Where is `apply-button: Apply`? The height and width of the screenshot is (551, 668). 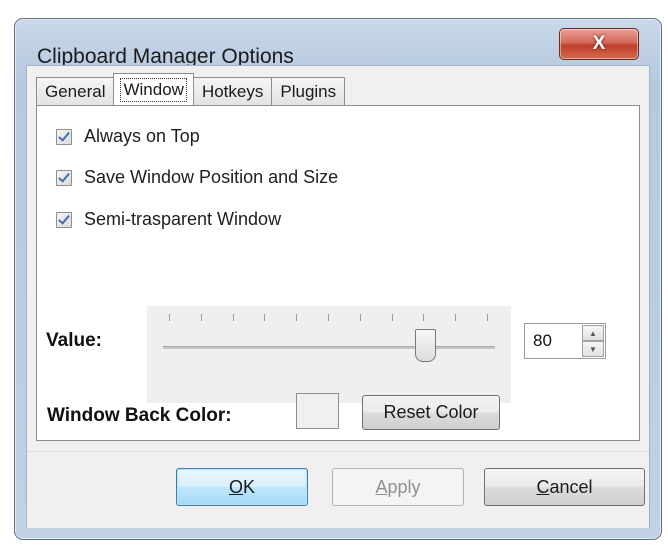 apply-button: Apply is located at coordinates (398, 487).